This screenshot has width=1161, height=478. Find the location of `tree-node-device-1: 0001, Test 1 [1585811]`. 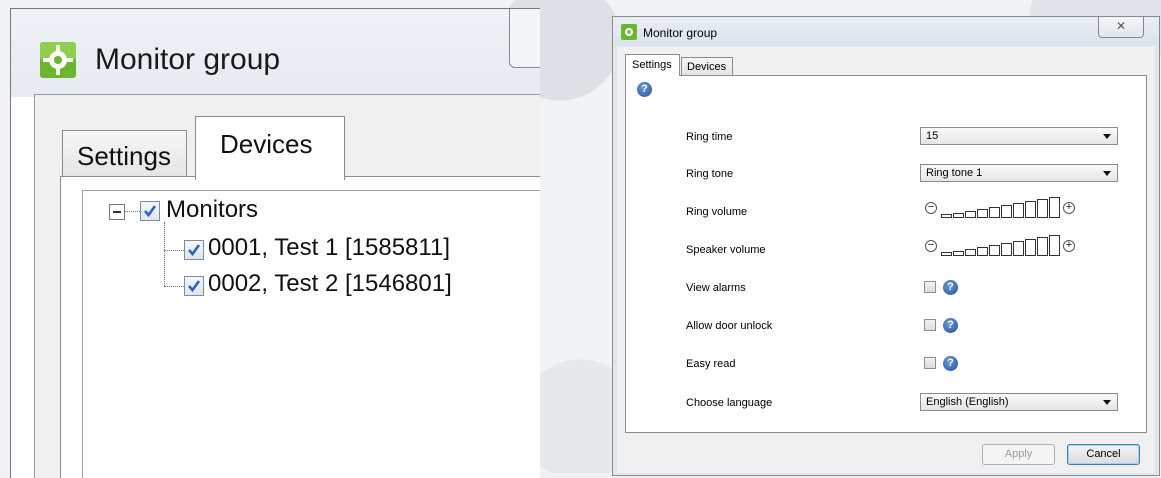

tree-node-device-1: 0001, Test 1 [1585811] is located at coordinates (329, 248).